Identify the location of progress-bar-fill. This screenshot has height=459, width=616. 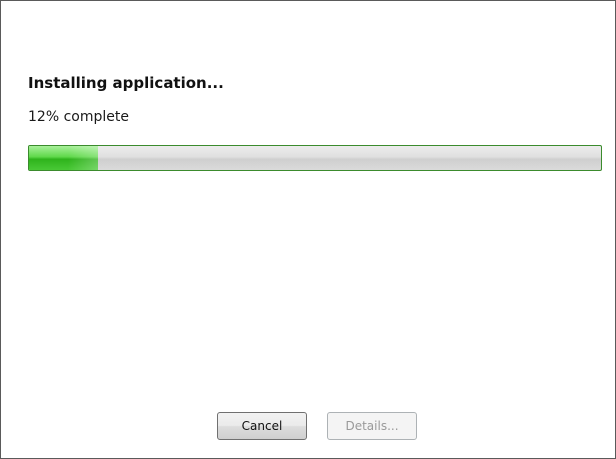
(63, 158).